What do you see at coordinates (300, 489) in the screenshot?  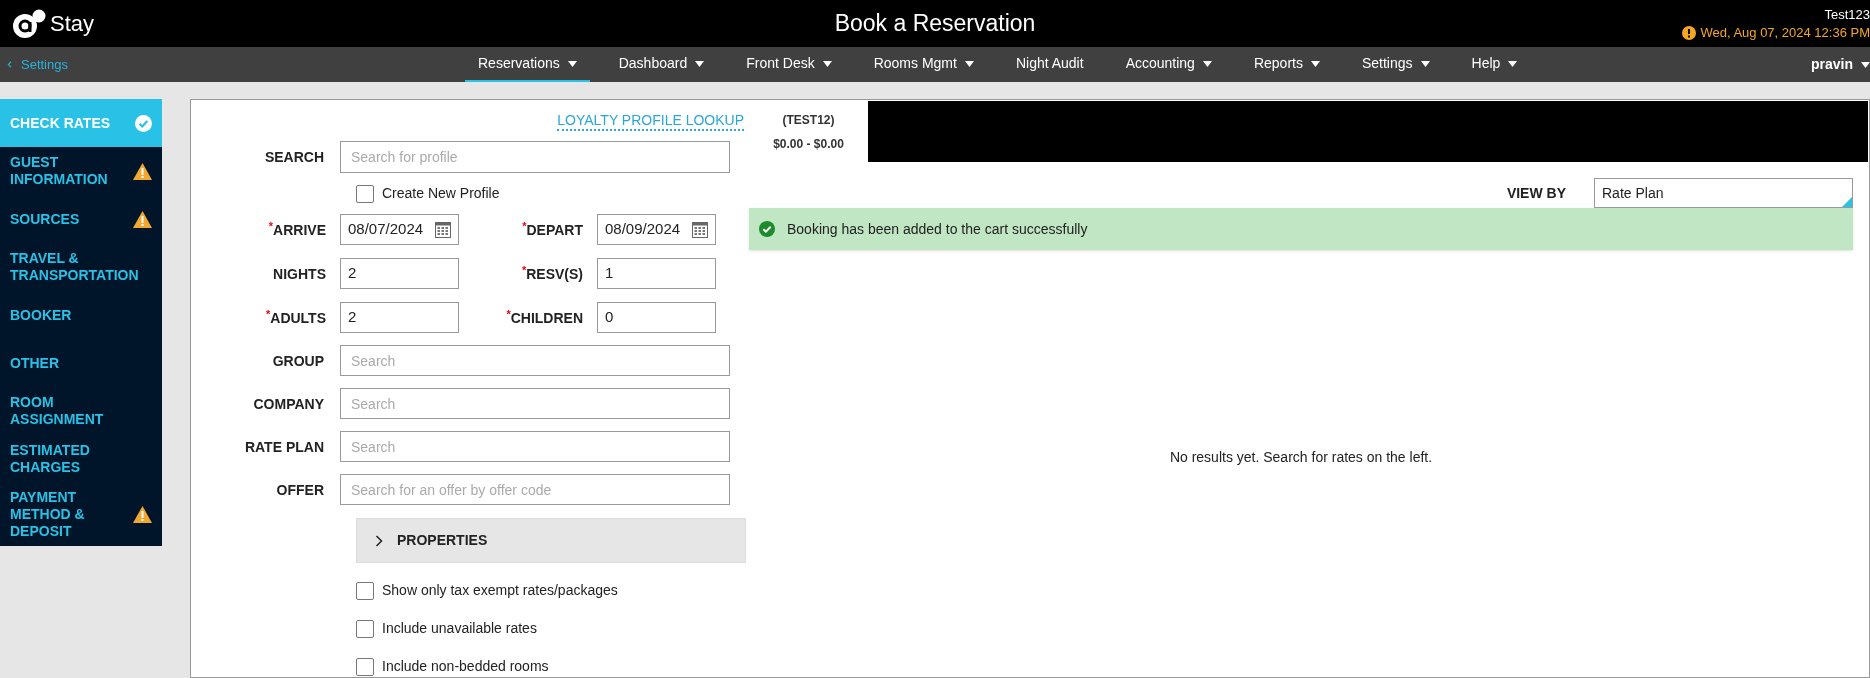 I see `field-label: OFFER` at bounding box center [300, 489].